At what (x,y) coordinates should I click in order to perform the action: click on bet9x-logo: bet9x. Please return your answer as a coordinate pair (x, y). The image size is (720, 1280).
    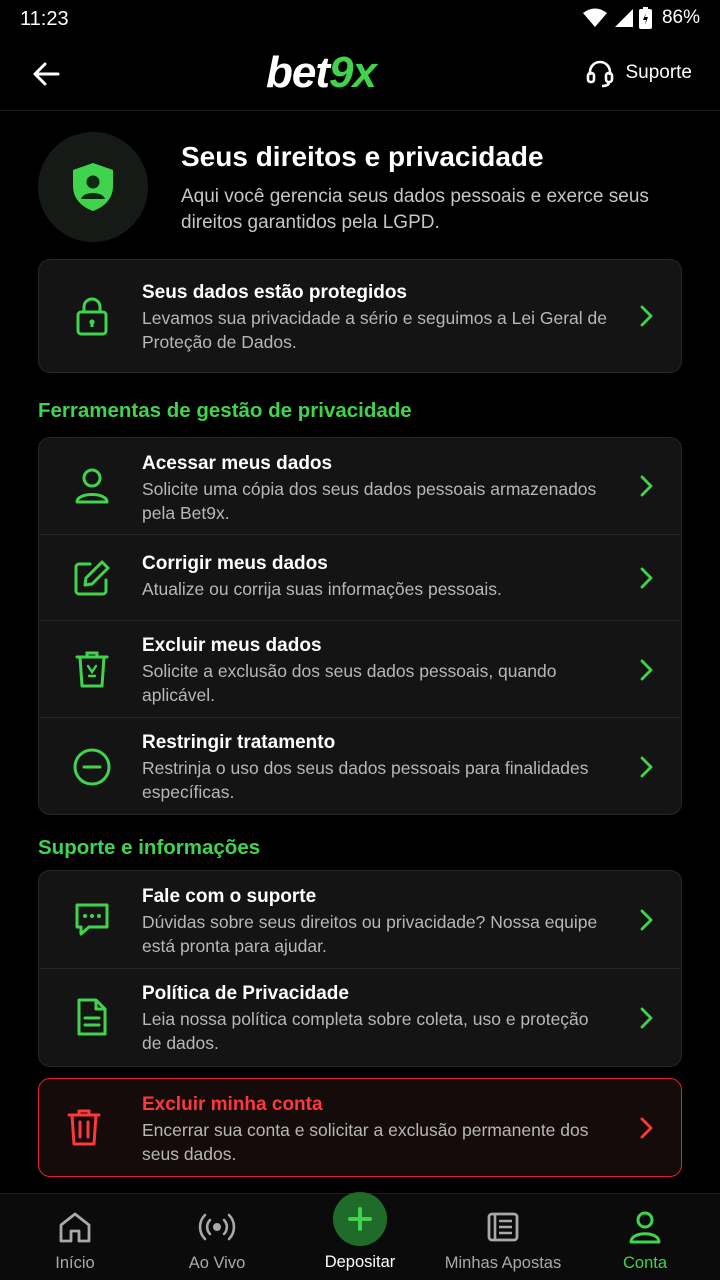
    Looking at the image, I should click on (321, 73).